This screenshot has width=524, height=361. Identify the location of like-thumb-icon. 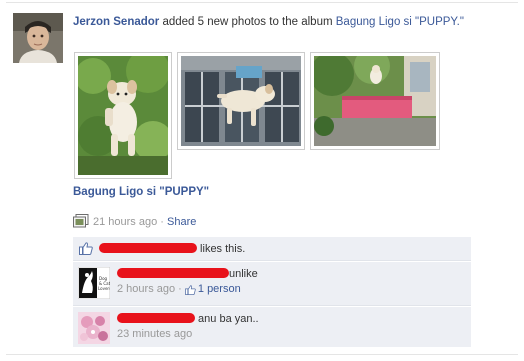
(86, 252).